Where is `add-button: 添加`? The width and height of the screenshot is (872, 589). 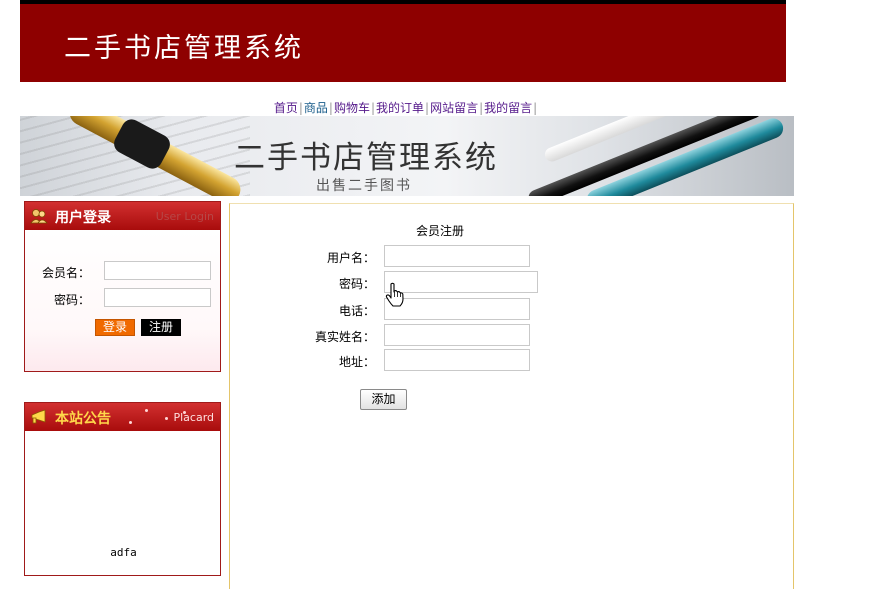
add-button: 添加 is located at coordinates (383, 399).